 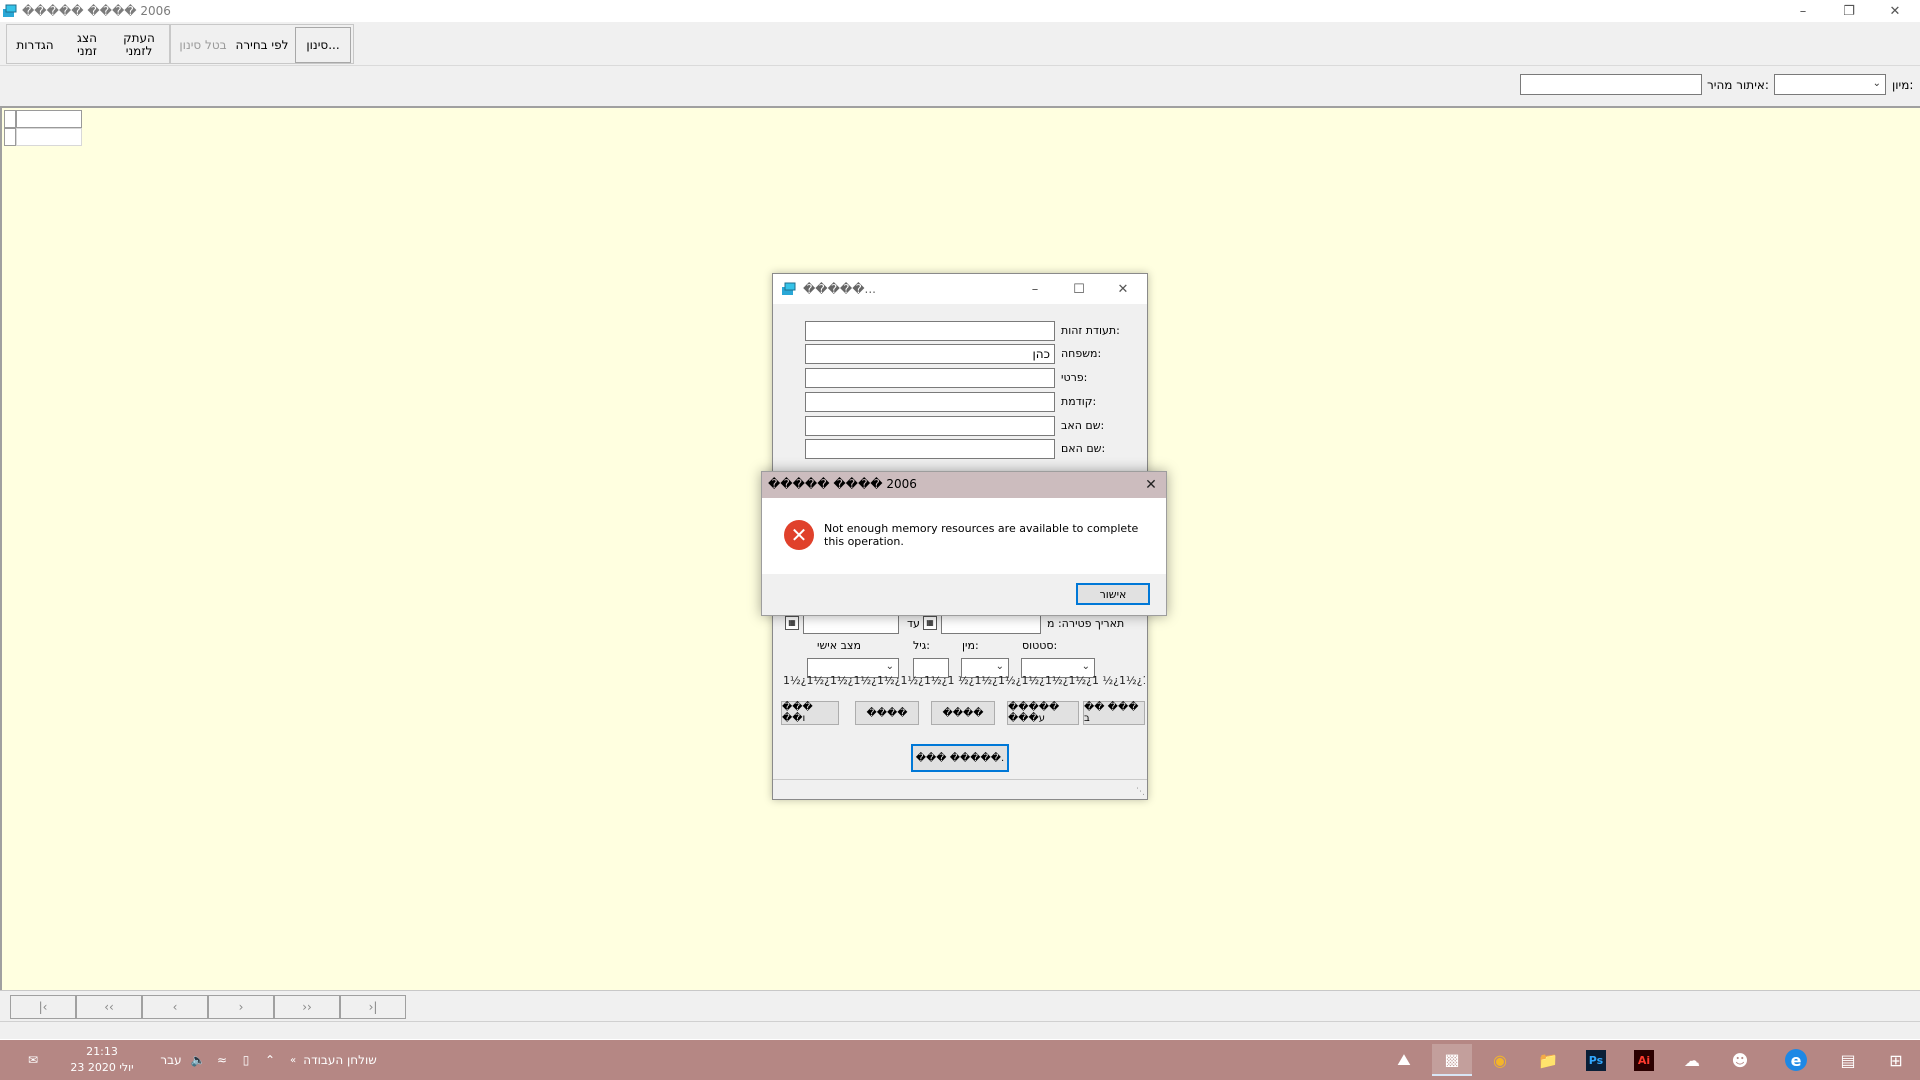 I want to click on action-center-button: ✉, so click(x=33, y=1060).